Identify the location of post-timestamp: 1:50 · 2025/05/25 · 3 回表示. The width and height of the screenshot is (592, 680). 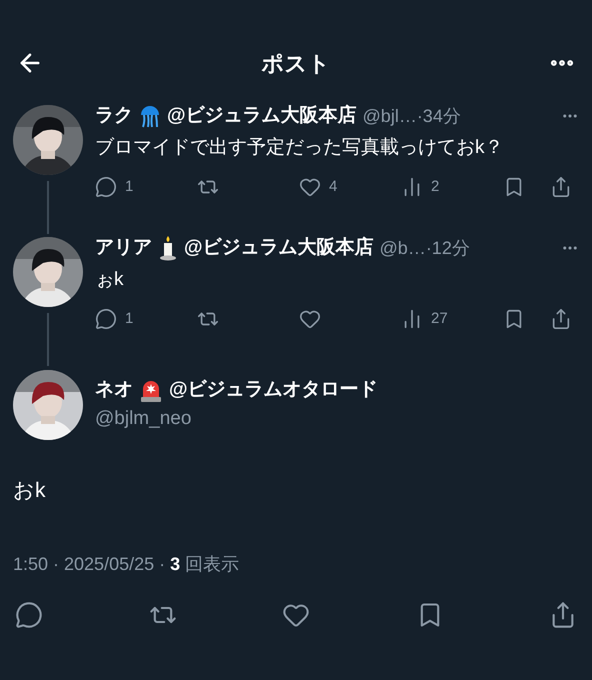
(126, 564).